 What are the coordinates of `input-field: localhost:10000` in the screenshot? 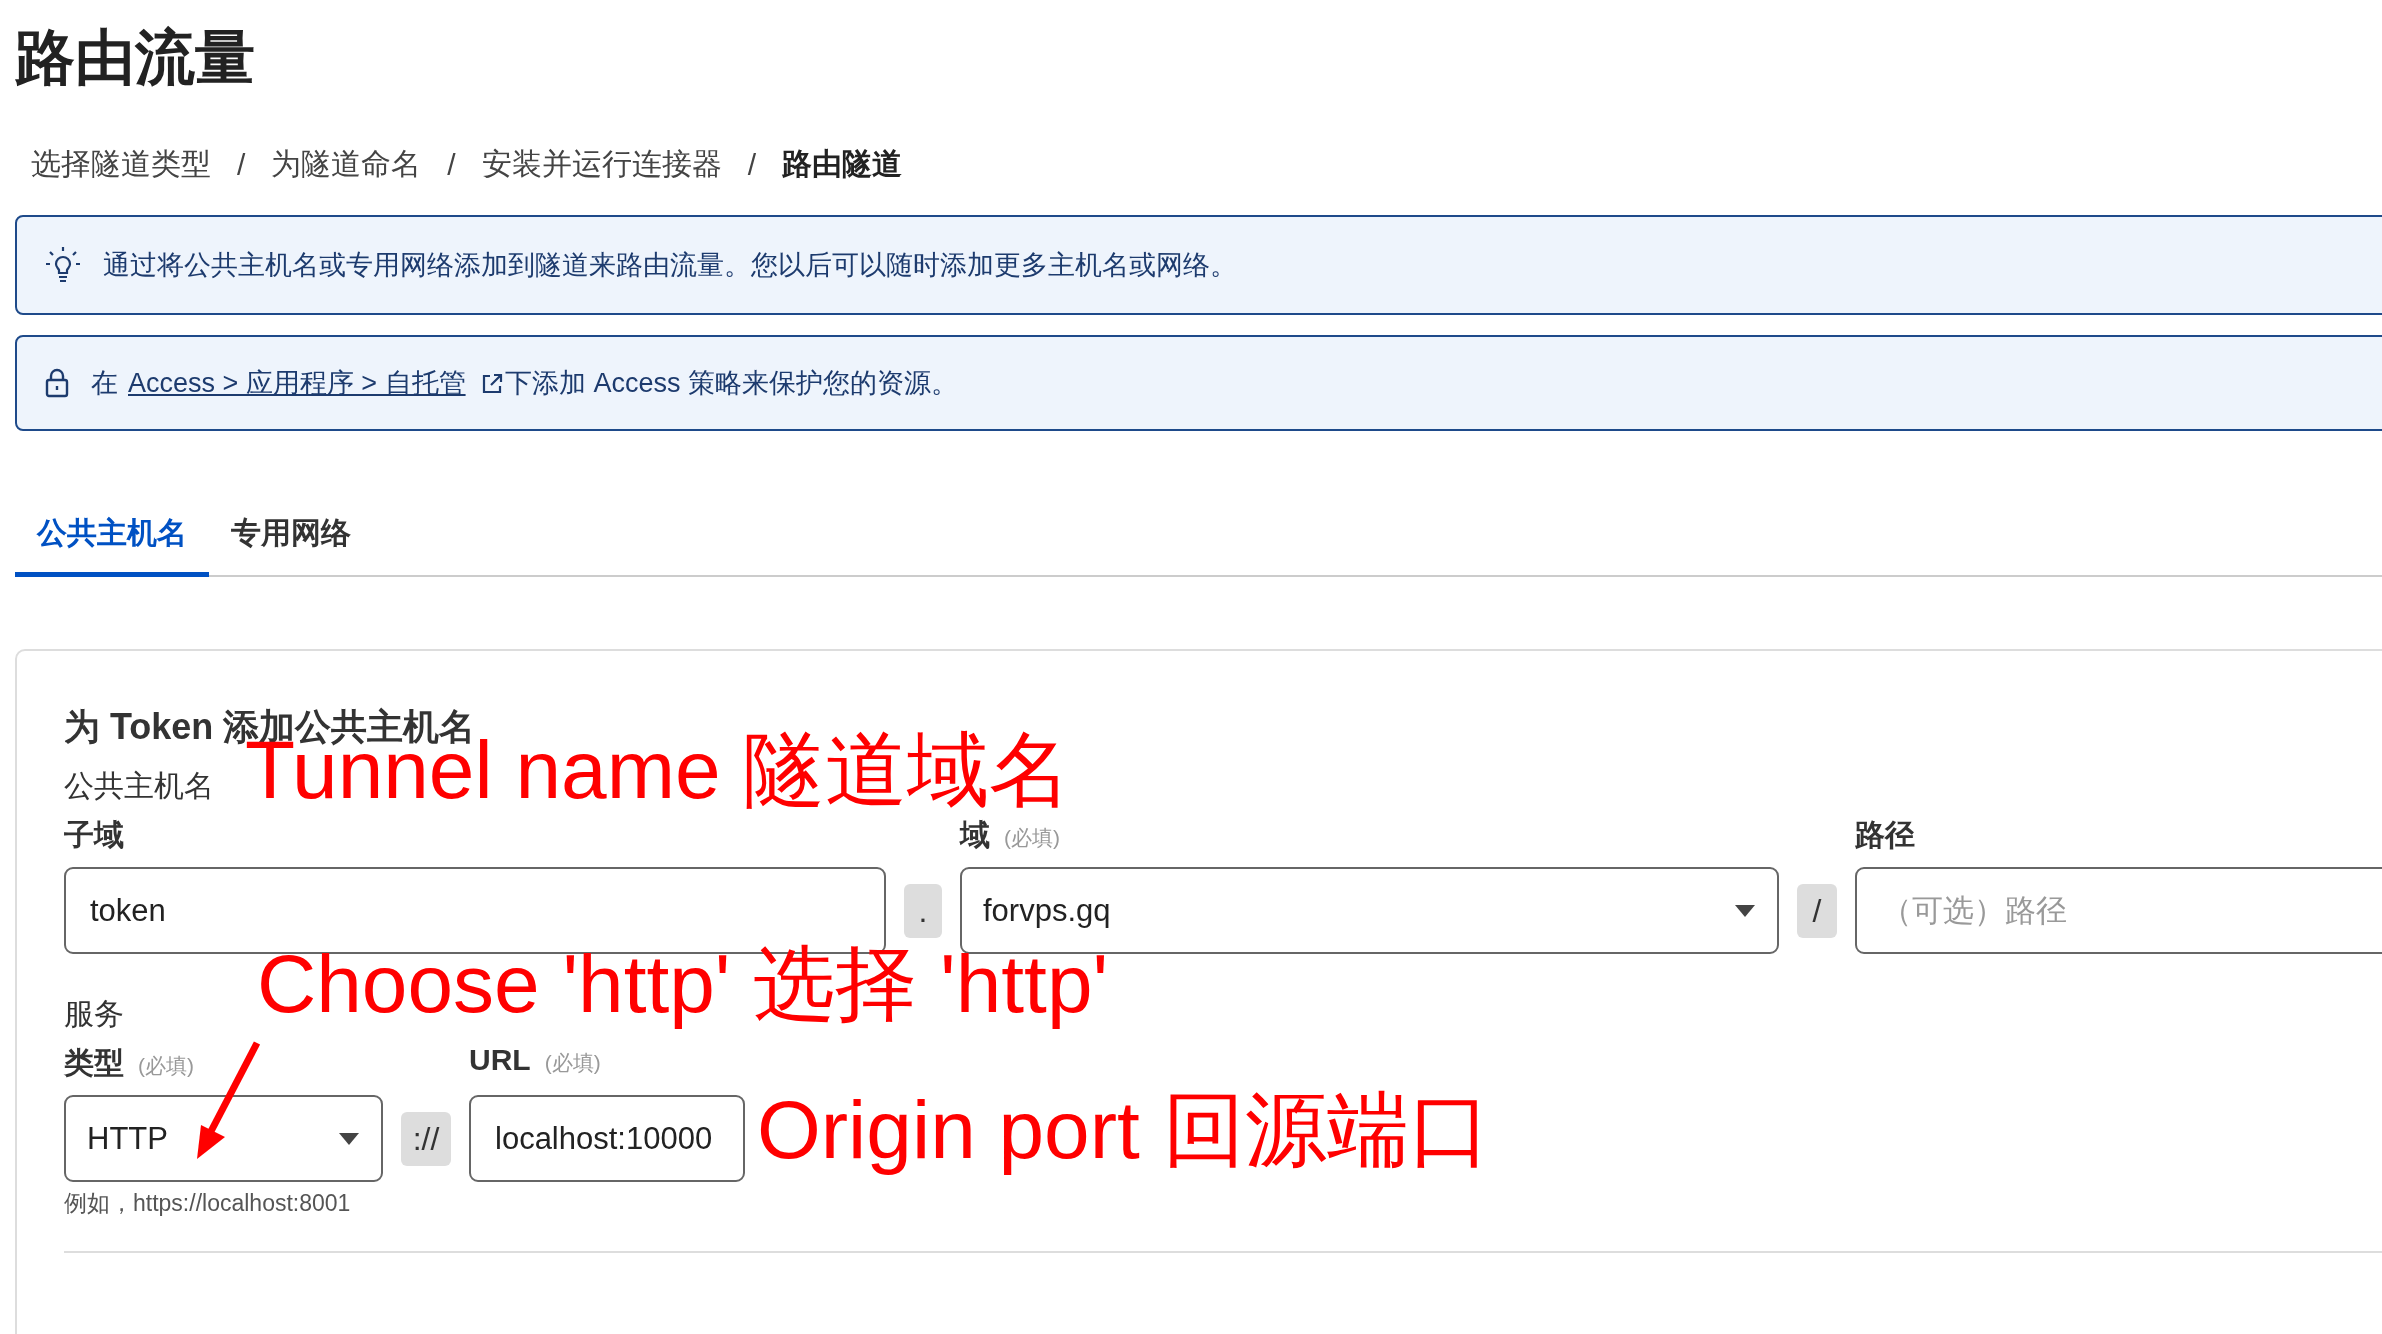 It's located at (607, 1138).